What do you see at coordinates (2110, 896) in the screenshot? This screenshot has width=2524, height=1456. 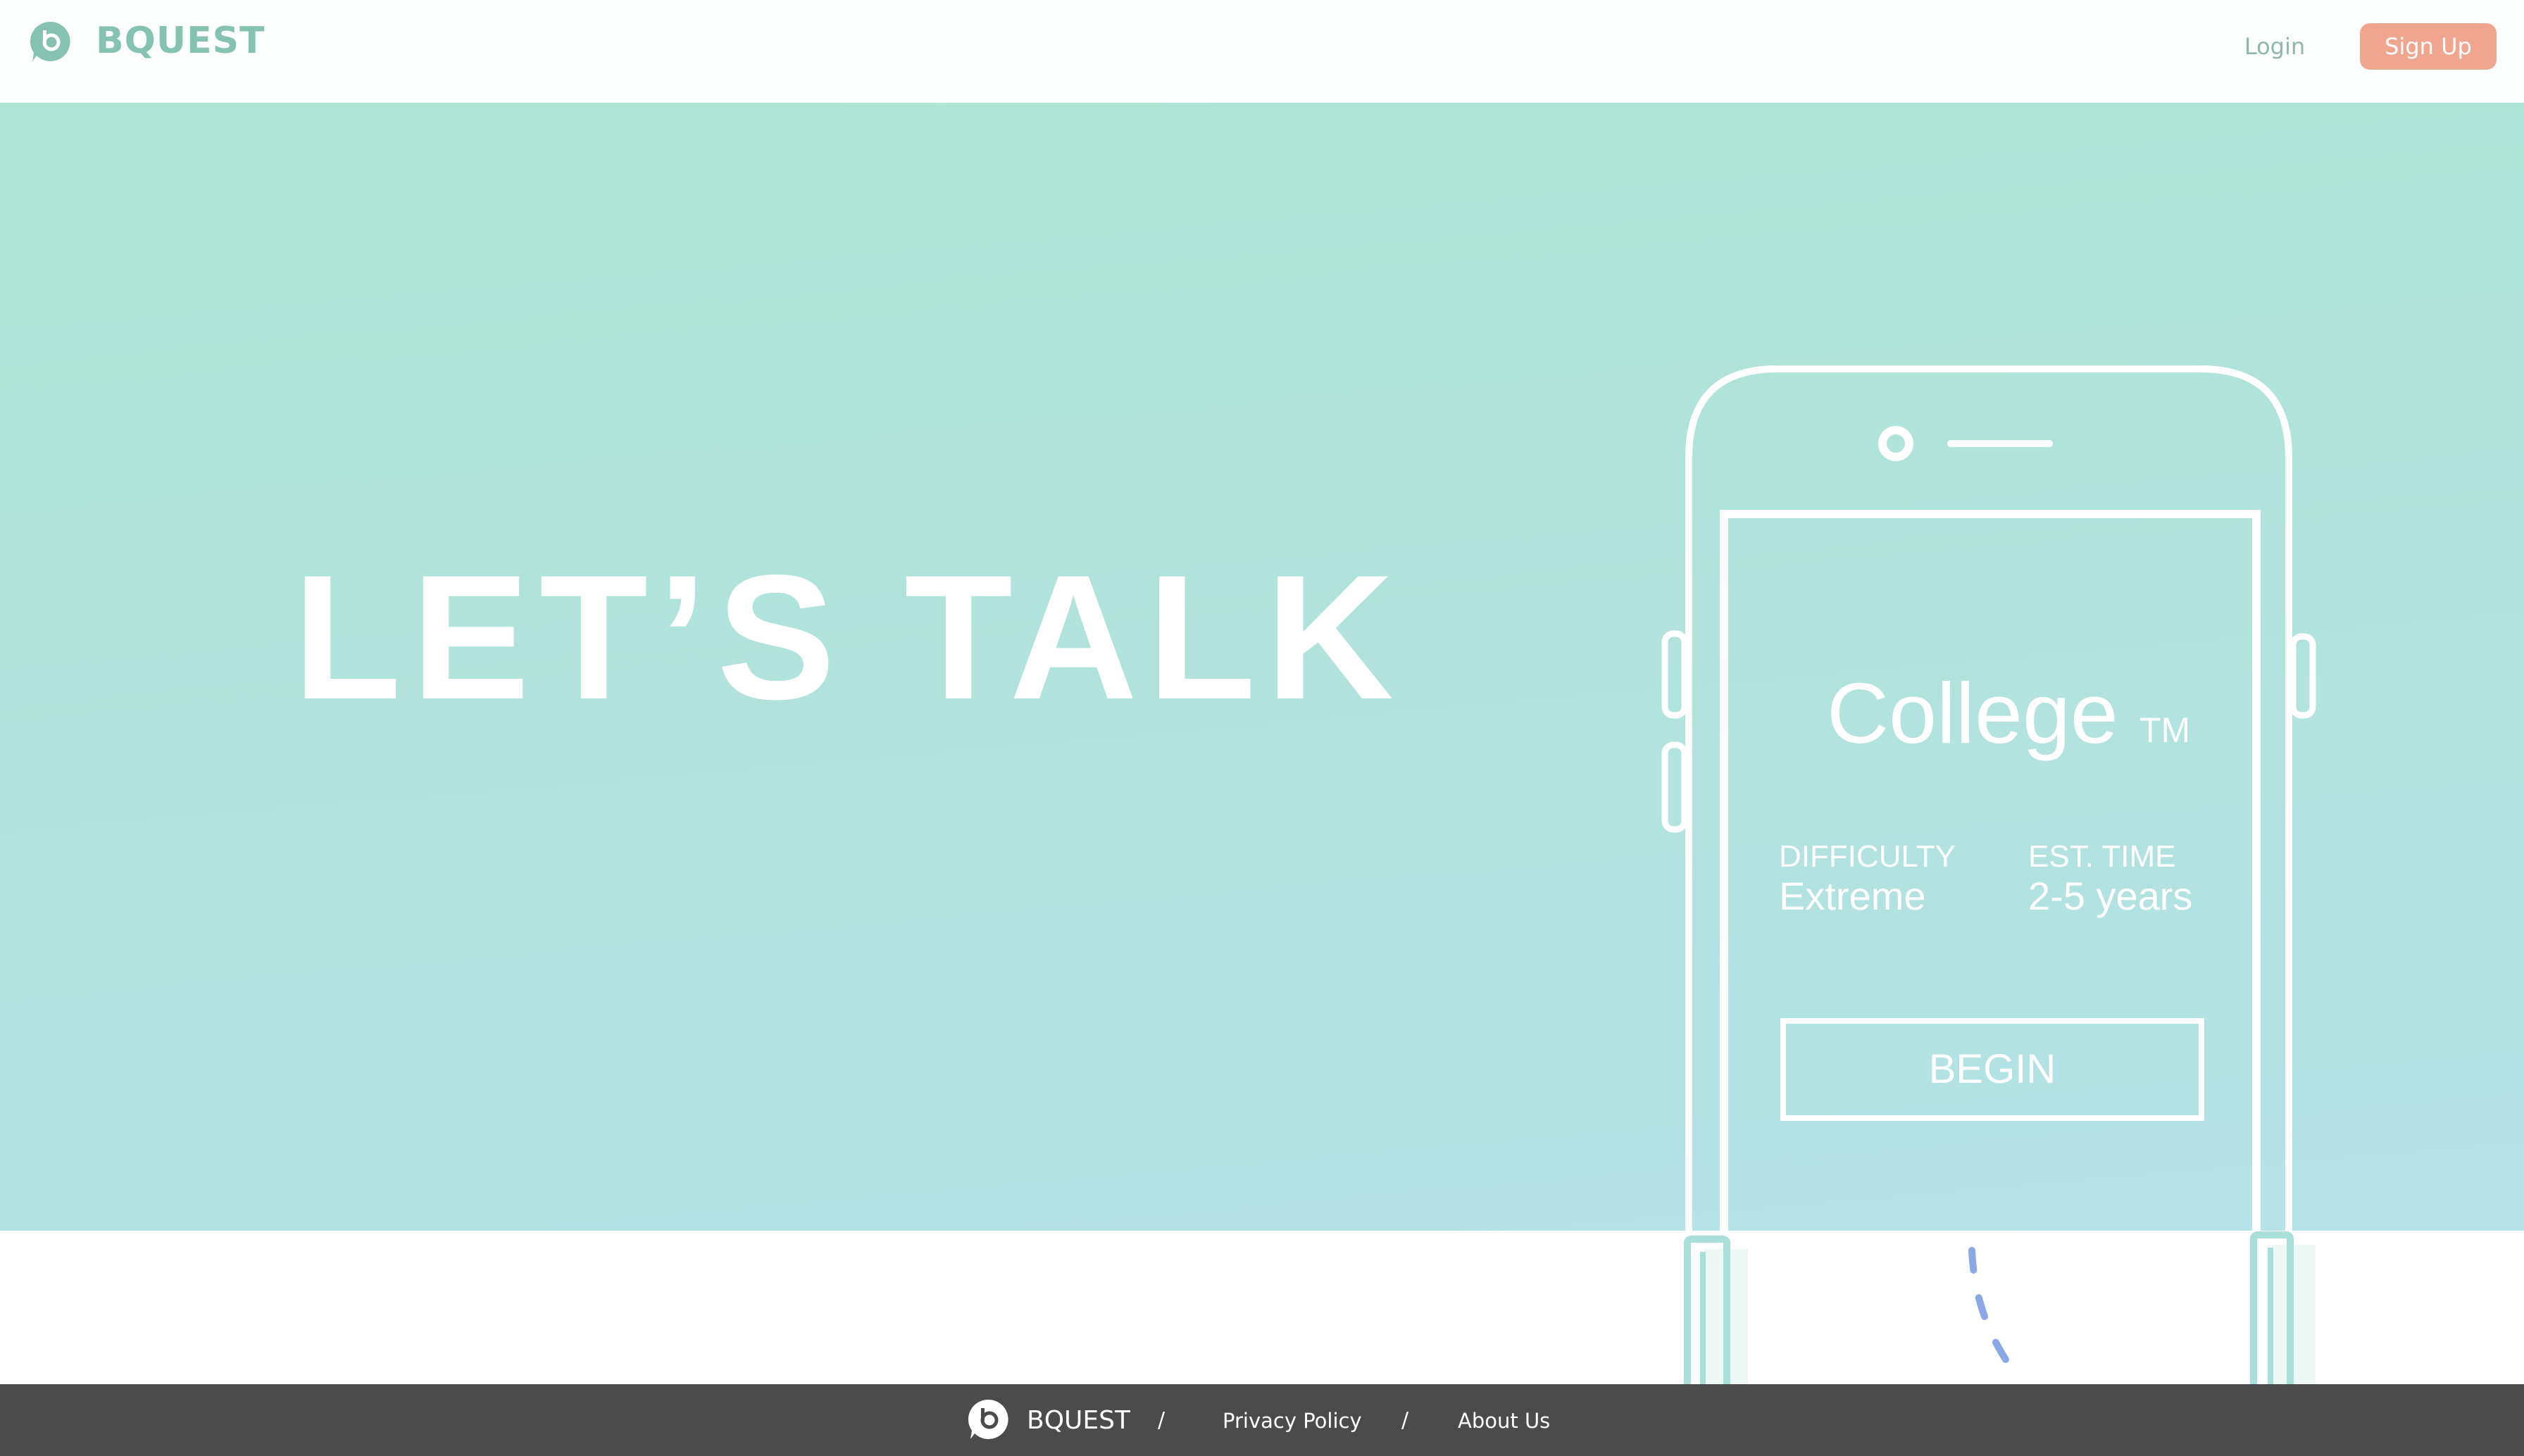 I see `est-time-value: 2-5 years` at bounding box center [2110, 896].